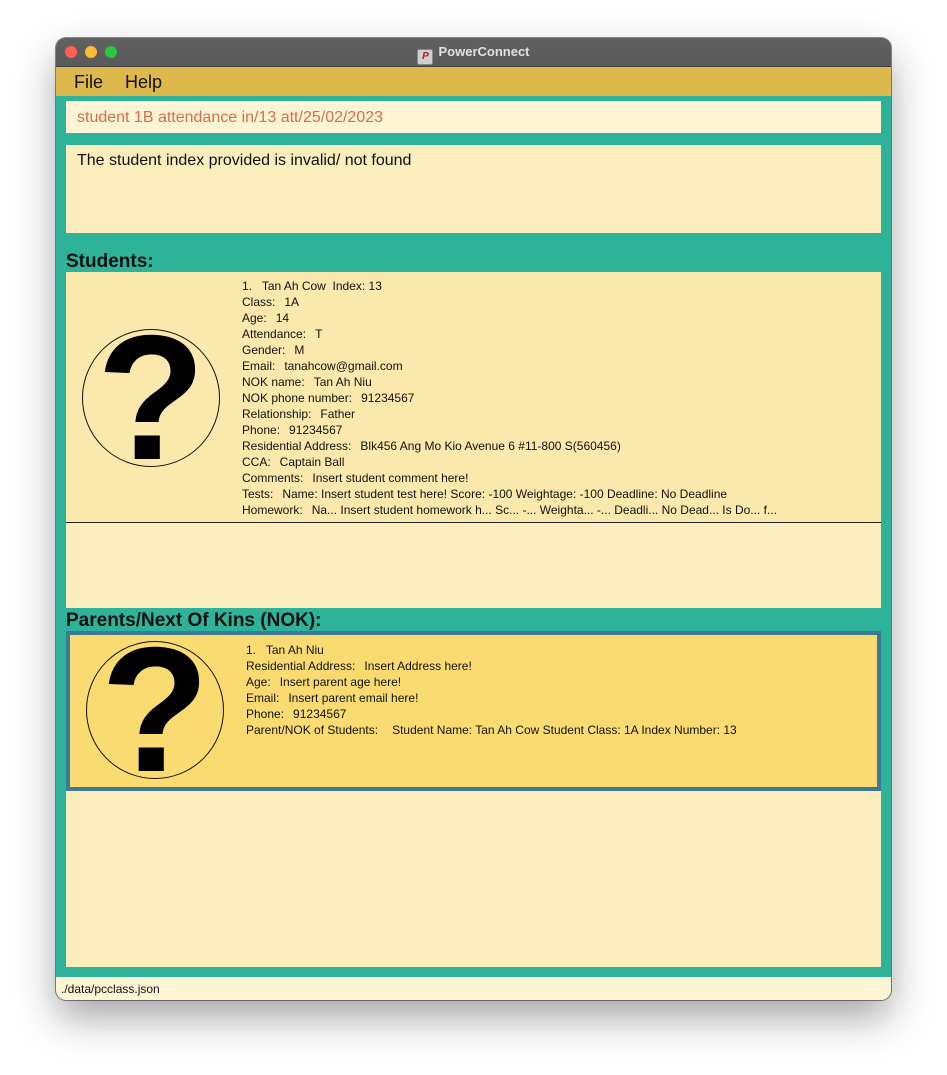 Image resolution: width=947 pixels, height=1075 pixels. What do you see at coordinates (299, 414) in the screenshot?
I see `student-relationship-row: Relationship: Father` at bounding box center [299, 414].